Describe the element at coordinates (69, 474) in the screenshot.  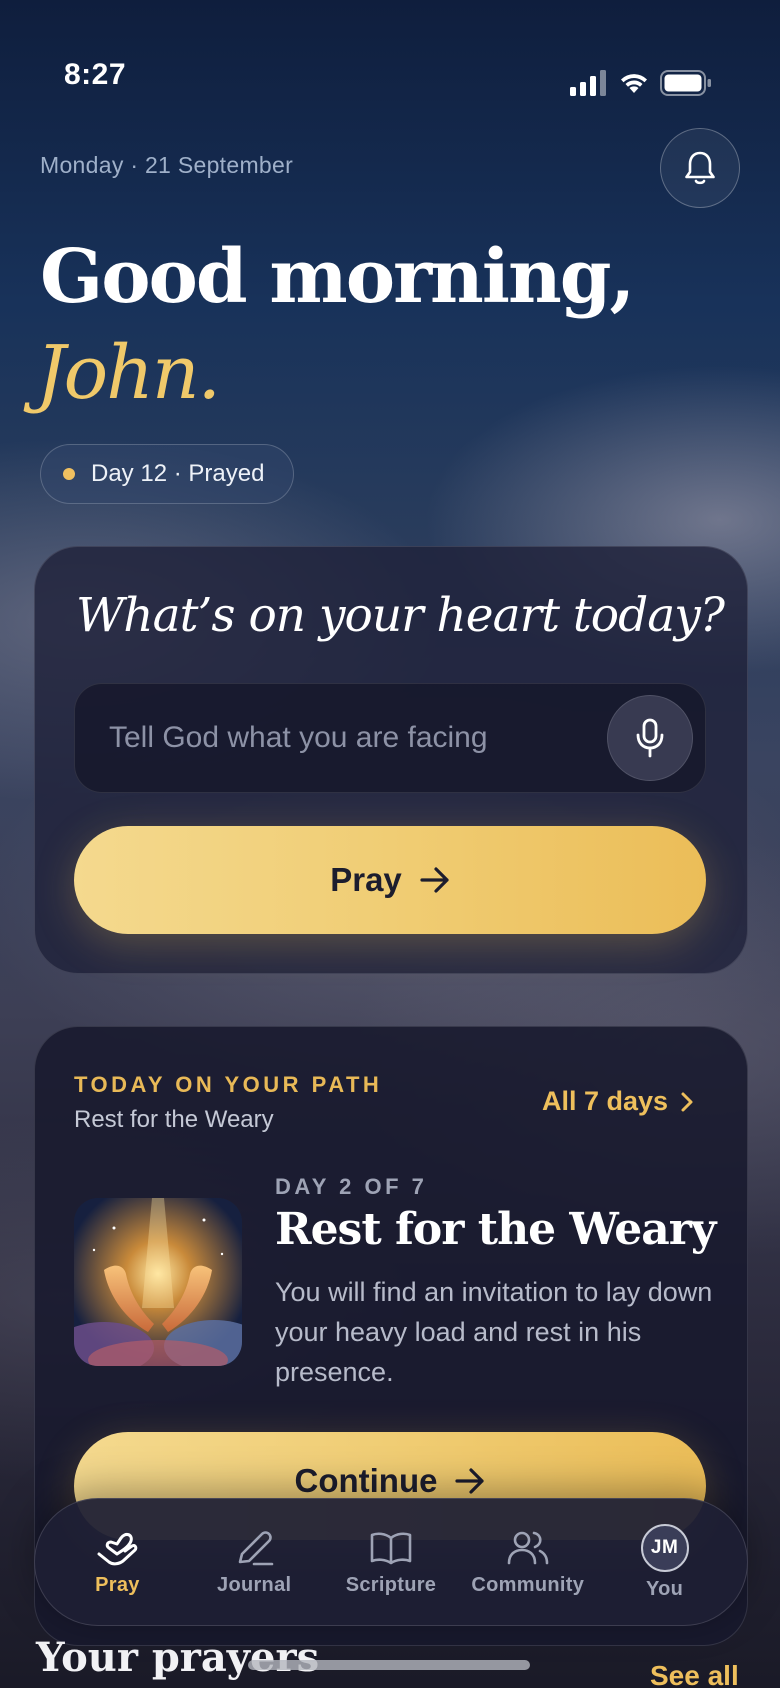
I see `streak-dot` at that location.